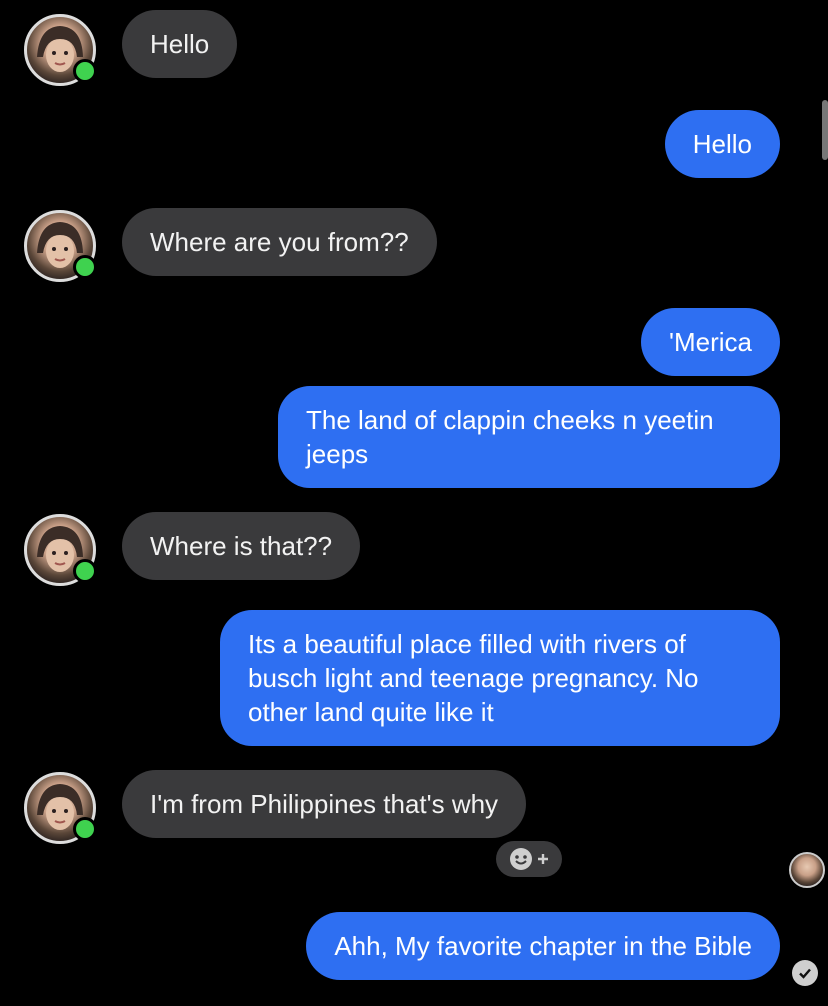  Describe the element at coordinates (543, 859) in the screenshot. I see `plus-icon` at that location.